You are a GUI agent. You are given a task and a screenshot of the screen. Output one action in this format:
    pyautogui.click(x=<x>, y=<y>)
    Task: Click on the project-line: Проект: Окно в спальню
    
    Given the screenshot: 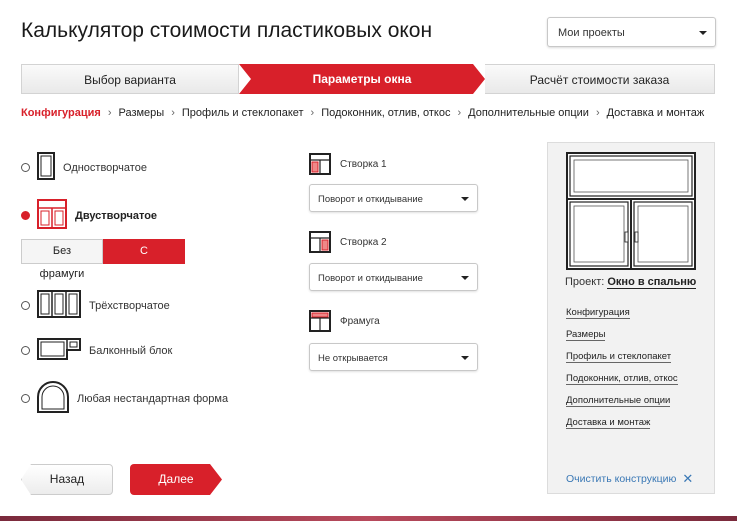 What is the action you would take?
    pyautogui.click(x=631, y=282)
    